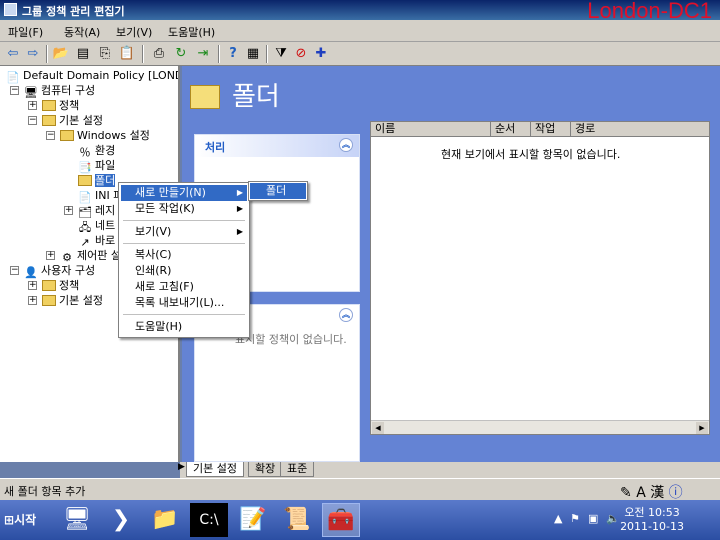 Image resolution: width=720 pixels, height=540 pixels. Describe the element at coordinates (77, 520) in the screenshot. I see `server-manager-icon: 🖥` at that location.